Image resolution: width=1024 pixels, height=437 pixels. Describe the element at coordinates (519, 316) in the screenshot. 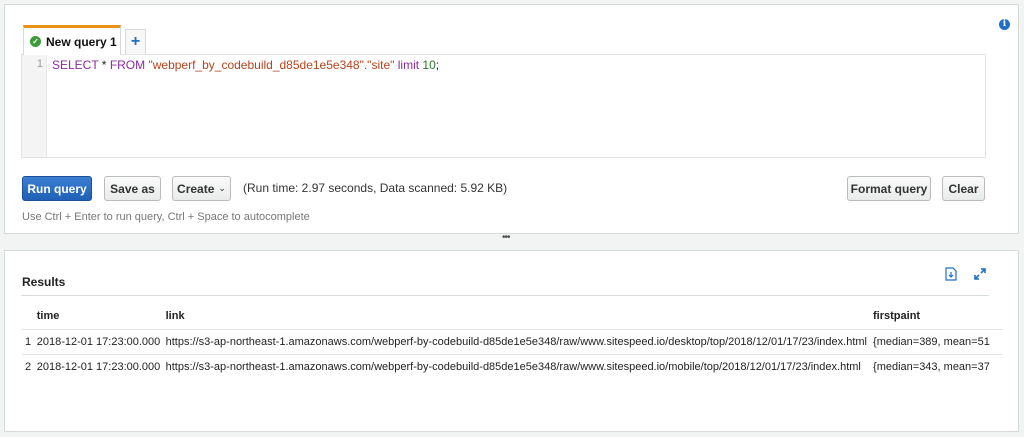

I see `column-header-link: link` at that location.